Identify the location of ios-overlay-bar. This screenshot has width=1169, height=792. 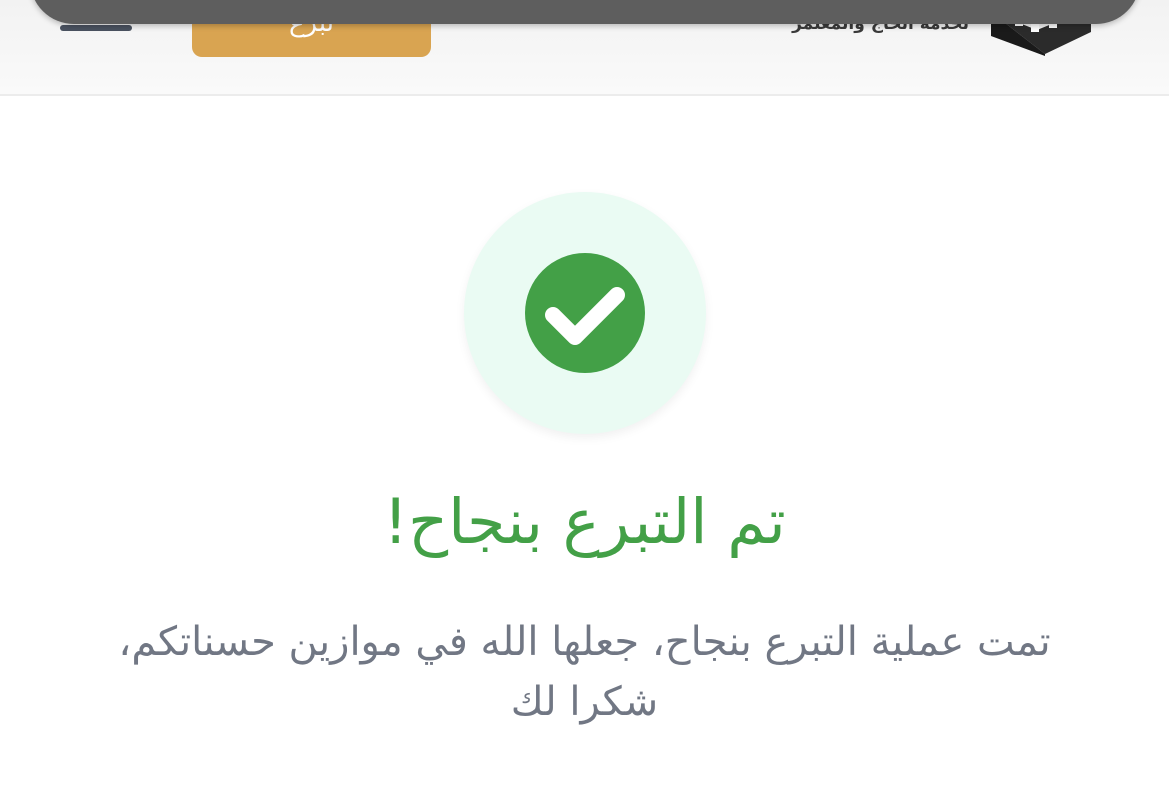
(585, 12).